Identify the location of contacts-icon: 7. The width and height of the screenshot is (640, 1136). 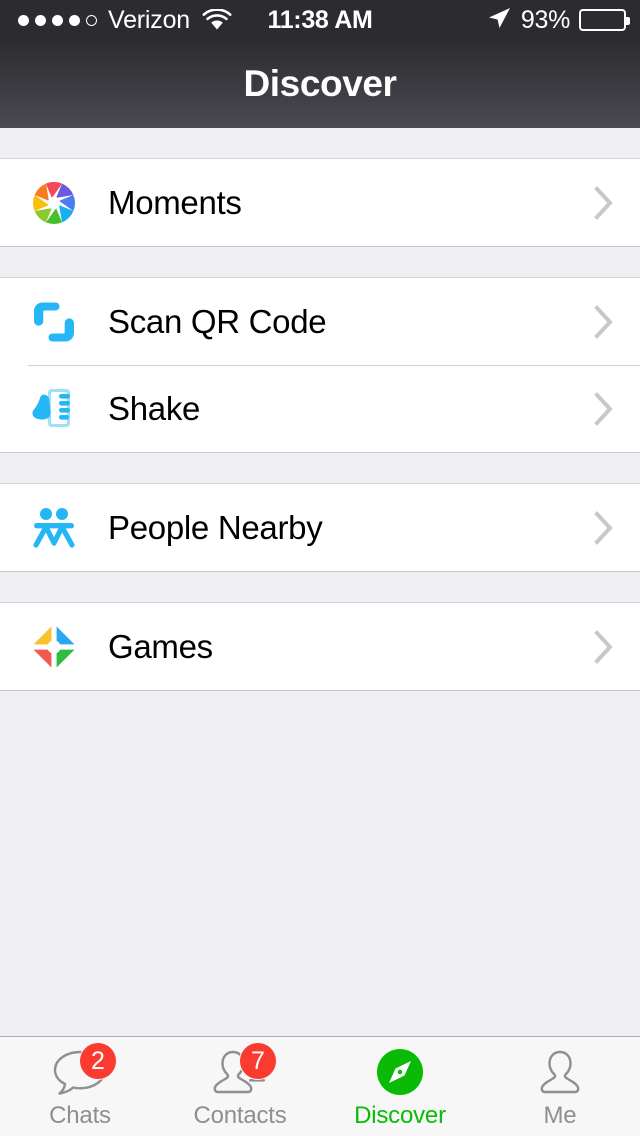
(243, 1070).